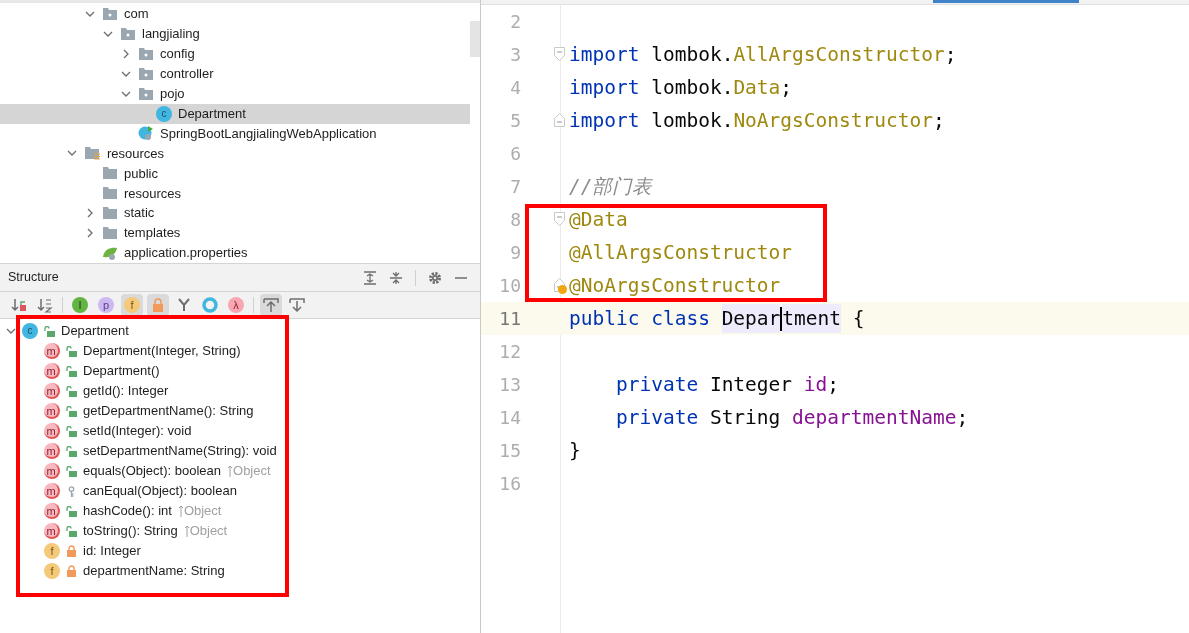 The height and width of the screenshot is (633, 1189). Describe the element at coordinates (240, 511) in the screenshot. I see `tree-item: m hashCode(): int Object` at that location.